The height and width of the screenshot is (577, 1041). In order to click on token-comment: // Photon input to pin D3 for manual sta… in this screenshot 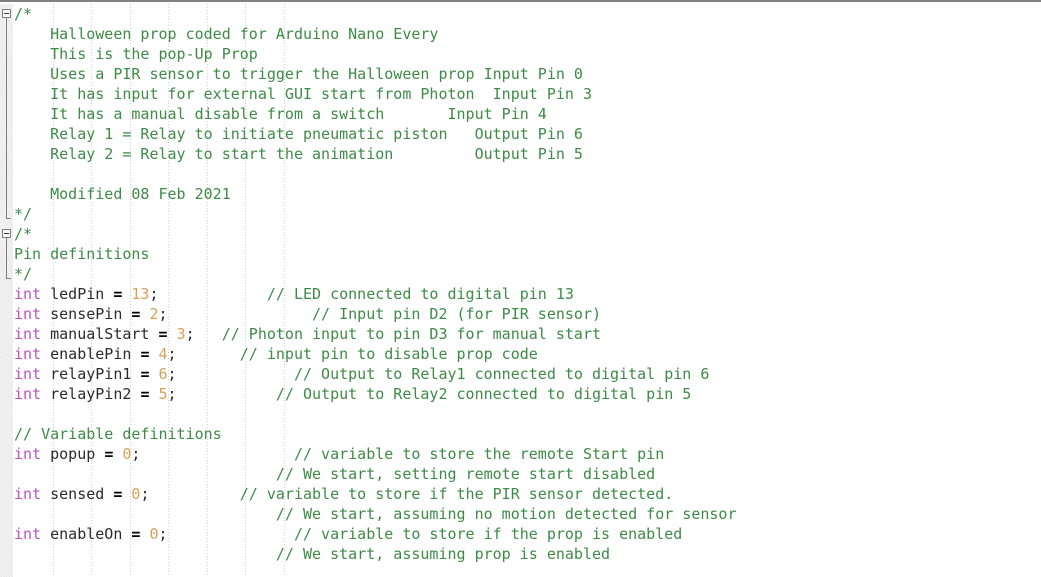, I will do `click(411, 334)`.